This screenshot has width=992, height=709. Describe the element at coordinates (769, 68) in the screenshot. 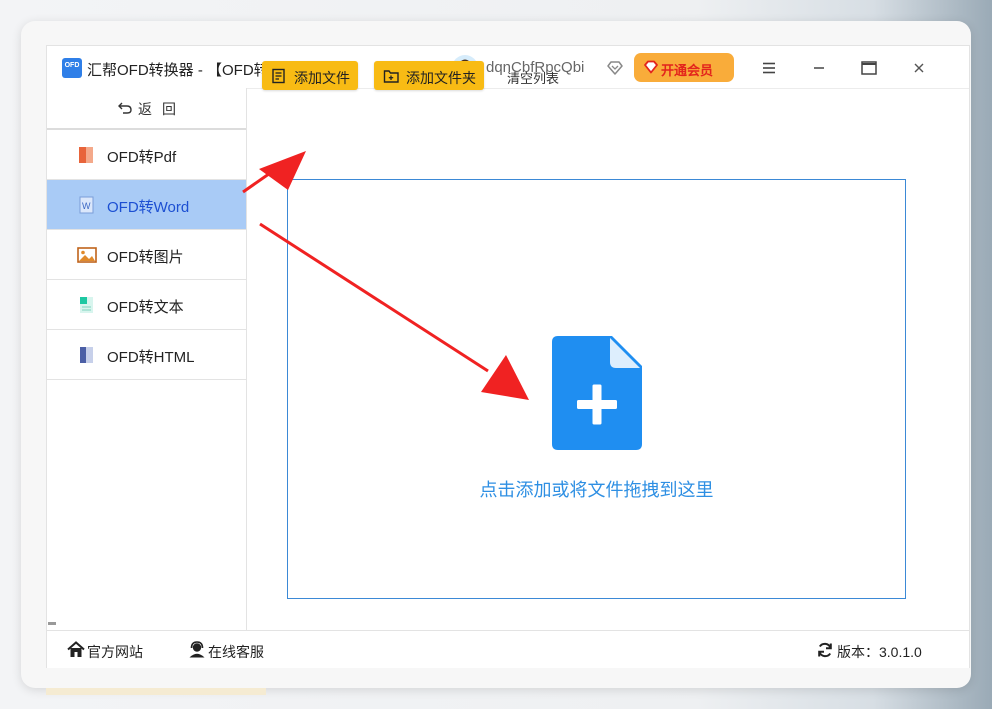

I see `menu-icon` at that location.